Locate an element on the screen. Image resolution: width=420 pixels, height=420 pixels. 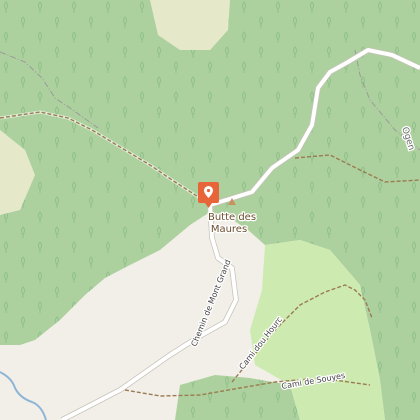
peak-label-line1: Butte des is located at coordinates (232, 217).